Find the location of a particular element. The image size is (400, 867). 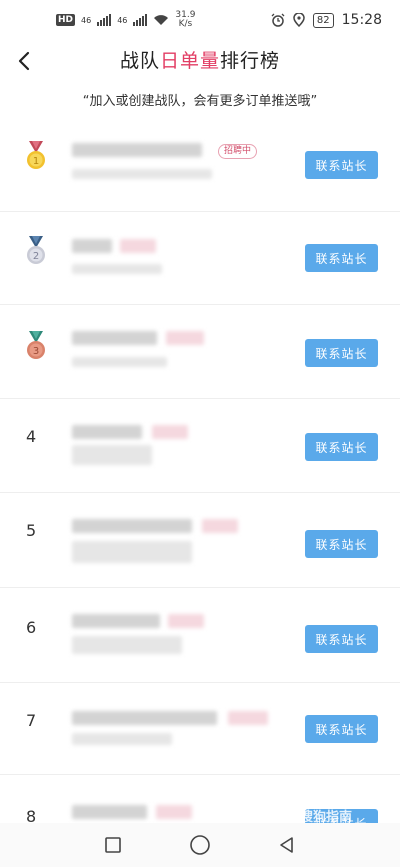

status-bar: HD 46 46 31.9 K/s 82 15:28 is located at coordinates (200, 20).